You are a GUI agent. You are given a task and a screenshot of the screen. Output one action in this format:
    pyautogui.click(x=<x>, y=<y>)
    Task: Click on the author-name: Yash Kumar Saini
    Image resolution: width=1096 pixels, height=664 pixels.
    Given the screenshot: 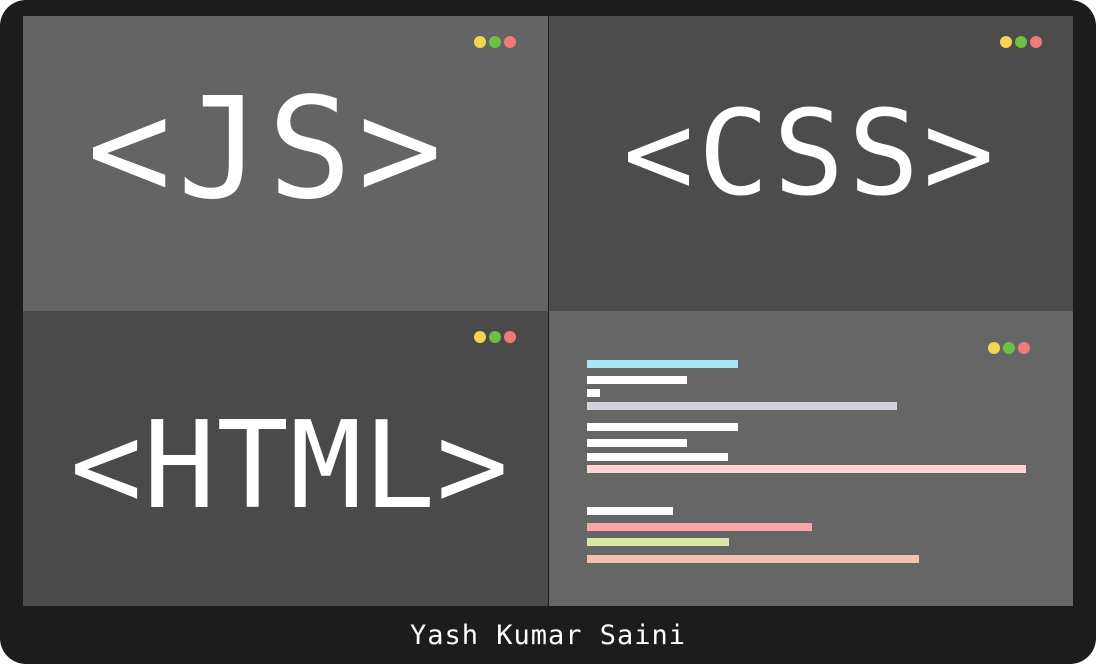 What is the action you would take?
    pyautogui.click(x=548, y=635)
    